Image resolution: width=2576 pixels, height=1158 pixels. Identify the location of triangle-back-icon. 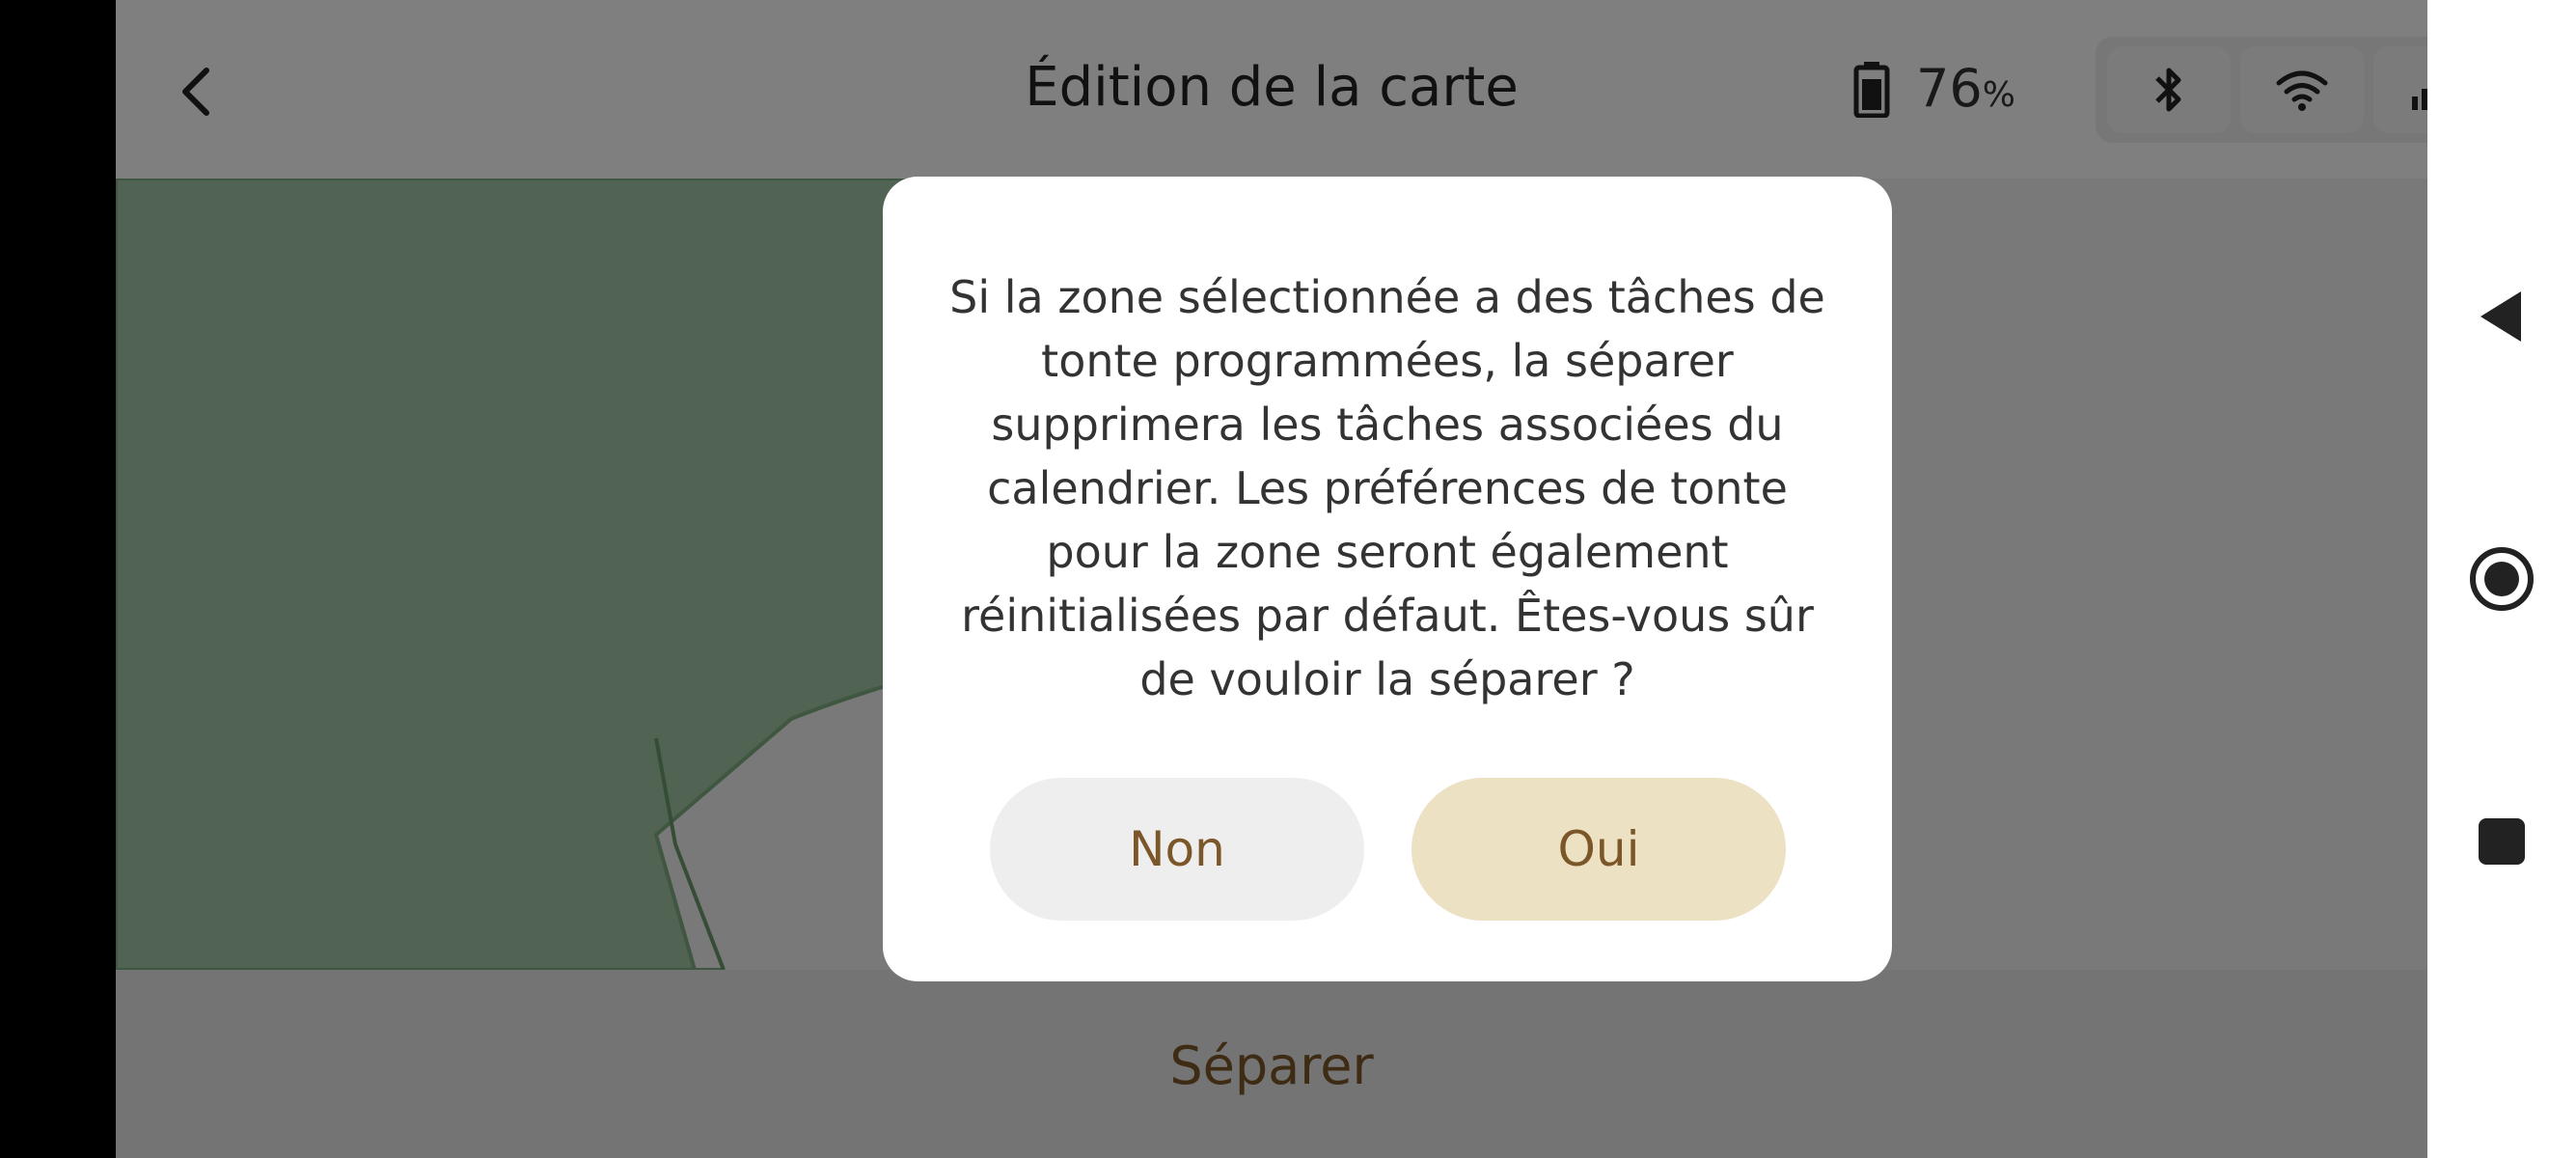
(2500, 316).